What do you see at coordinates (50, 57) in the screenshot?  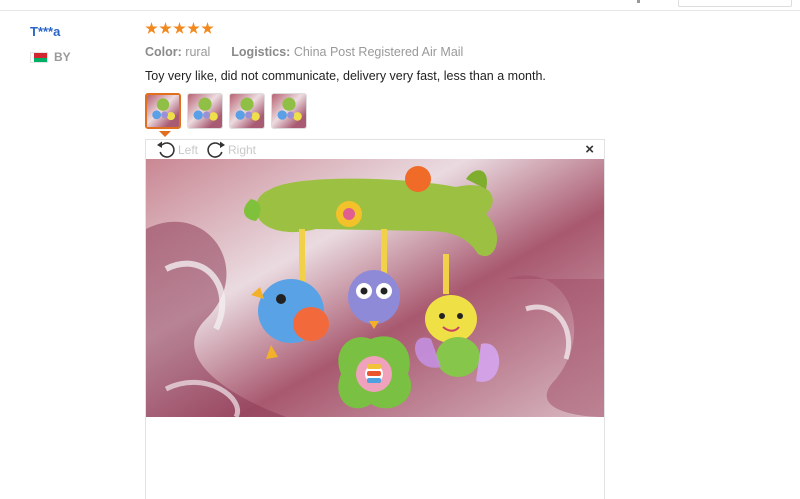 I see `reviewer-country: BY` at bounding box center [50, 57].